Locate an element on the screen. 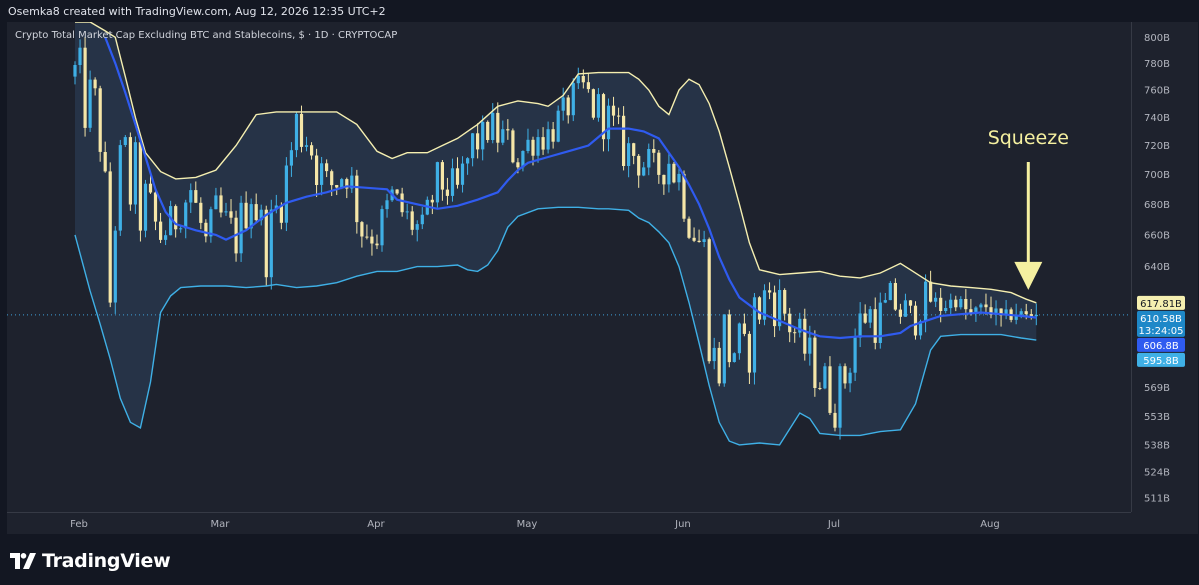 This screenshot has width=1199, height=585. tradingview-logo-icon is located at coordinates (23, 561).